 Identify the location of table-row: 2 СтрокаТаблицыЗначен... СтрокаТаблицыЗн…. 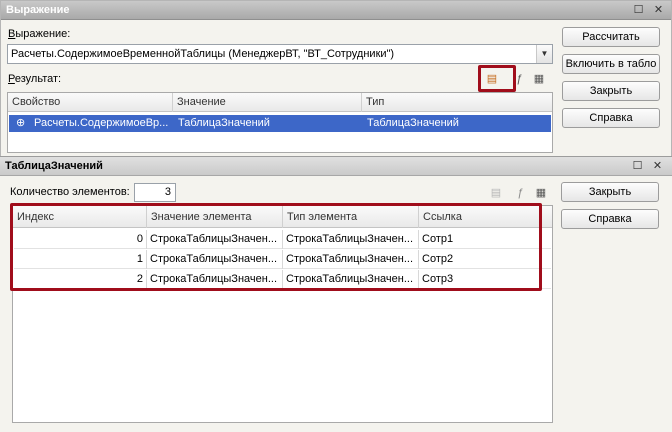
(282, 279).